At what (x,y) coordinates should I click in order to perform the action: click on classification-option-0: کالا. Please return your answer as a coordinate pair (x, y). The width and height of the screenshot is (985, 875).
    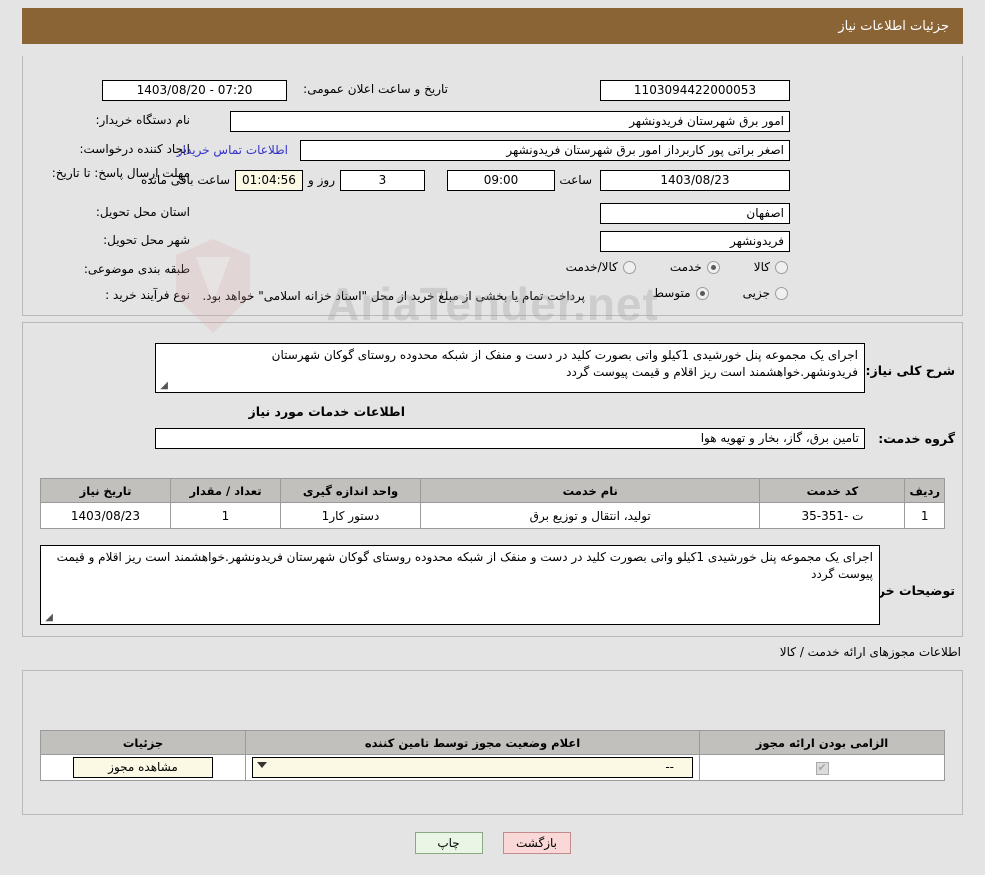
    Looking at the image, I should click on (771, 267).